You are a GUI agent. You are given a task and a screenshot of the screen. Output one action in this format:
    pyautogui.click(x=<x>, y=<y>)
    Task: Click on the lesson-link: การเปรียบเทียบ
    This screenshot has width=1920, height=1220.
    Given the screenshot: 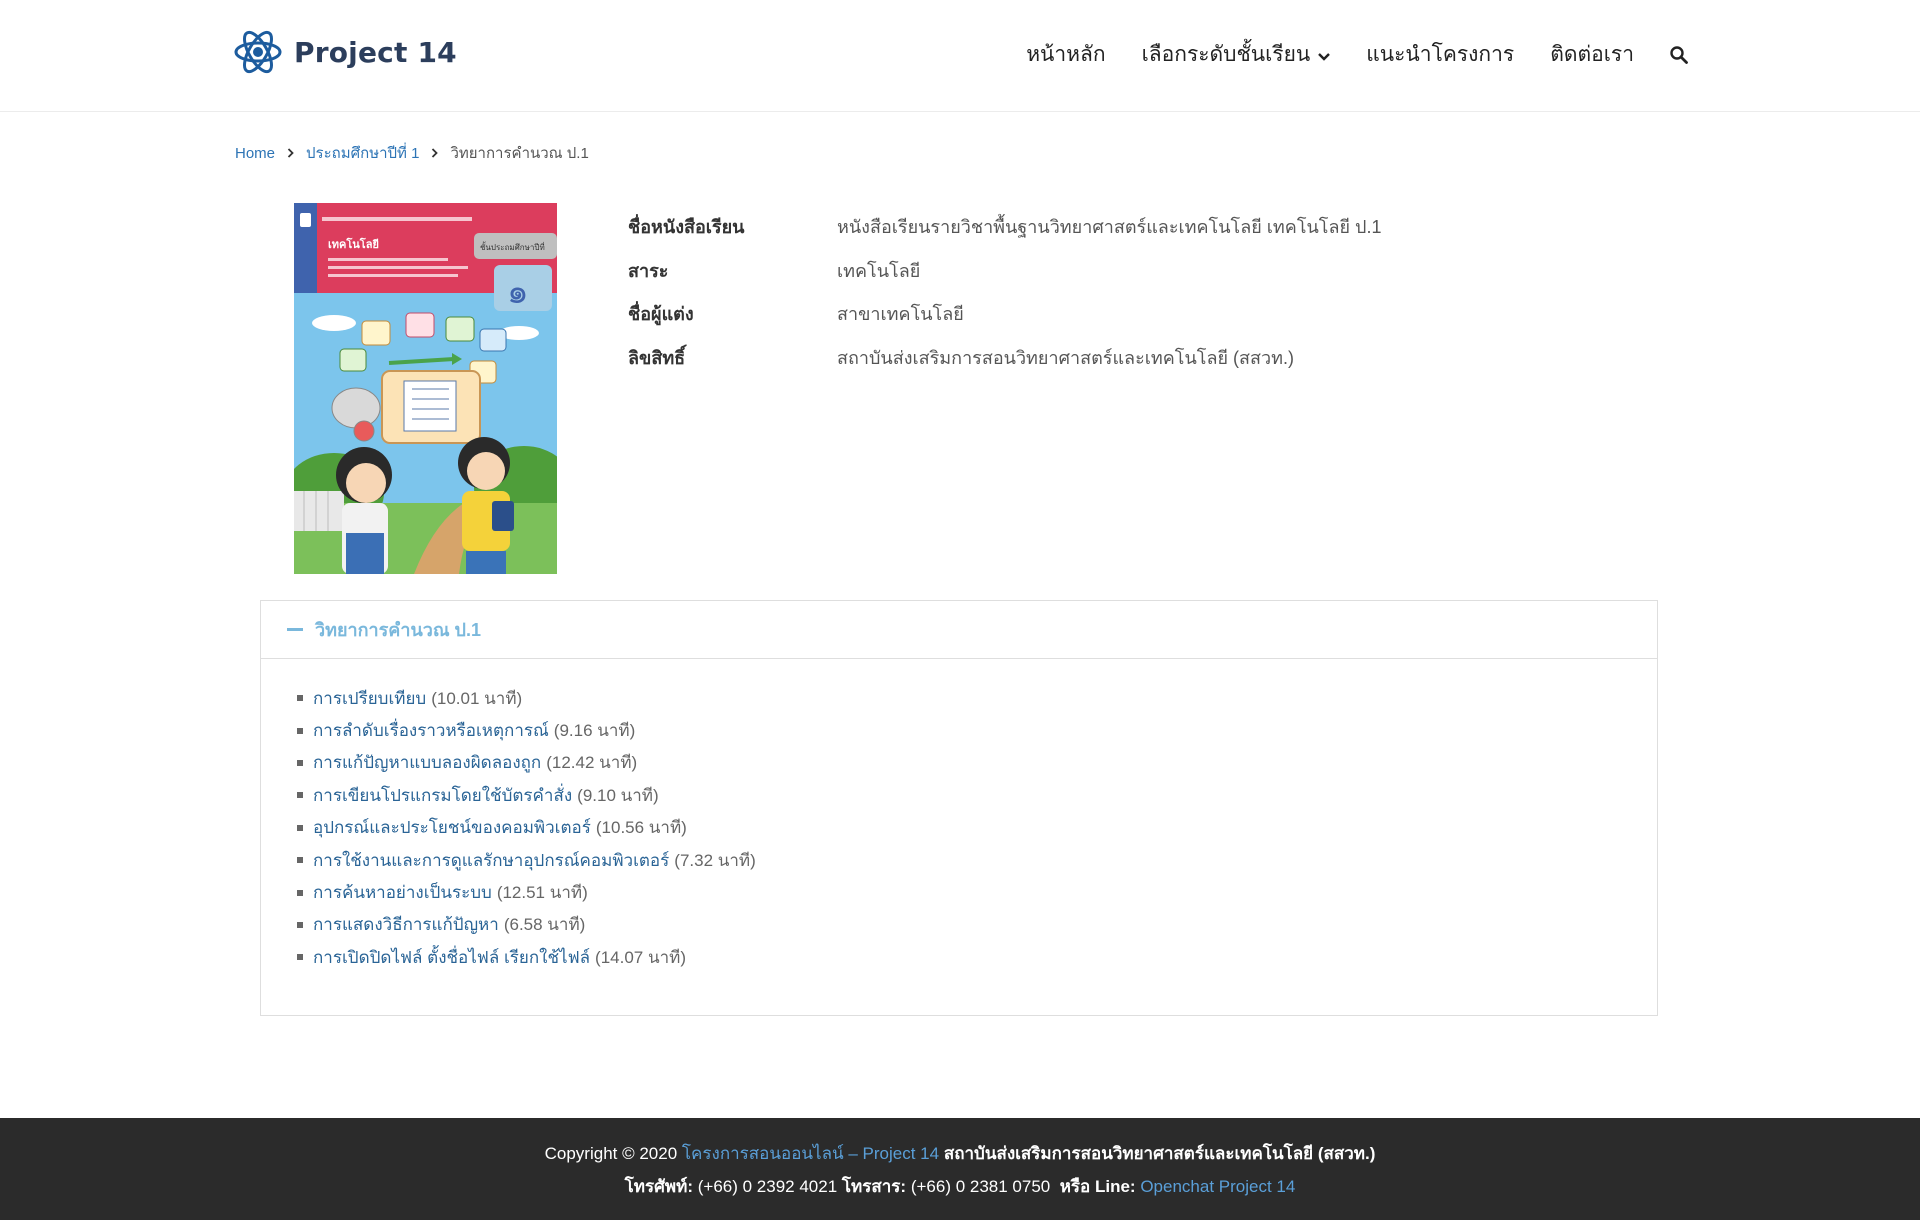 What is the action you would take?
    pyautogui.click(x=369, y=698)
    